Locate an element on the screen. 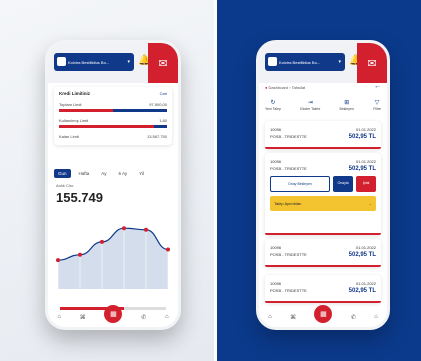 The height and width of the screenshot is (361, 421). action-label: Yeni Talep is located at coordinates (273, 109).